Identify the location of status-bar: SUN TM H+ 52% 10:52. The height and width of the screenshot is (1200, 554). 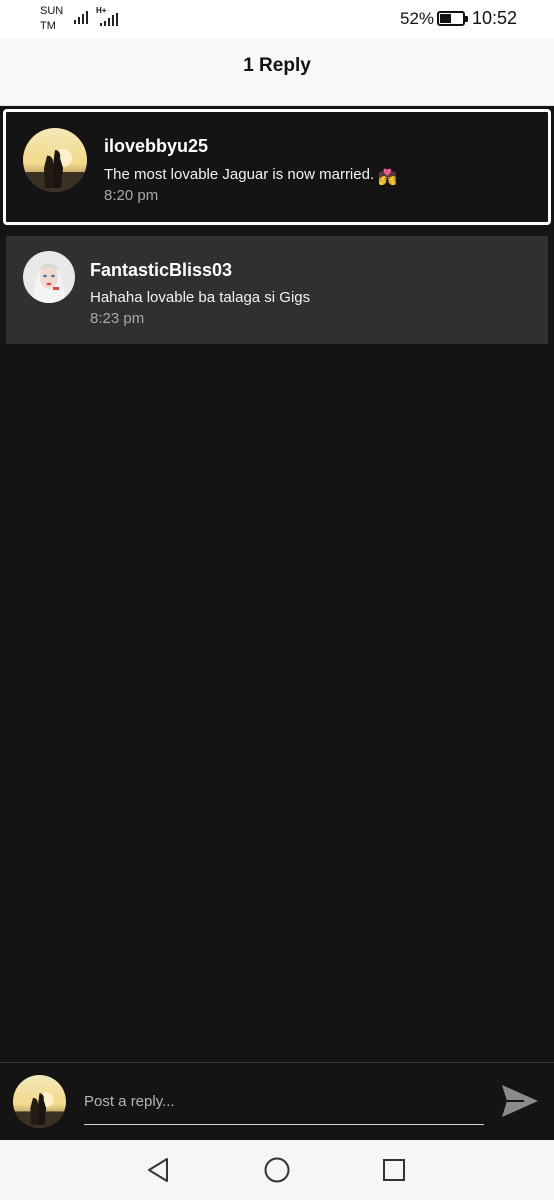
(277, 19).